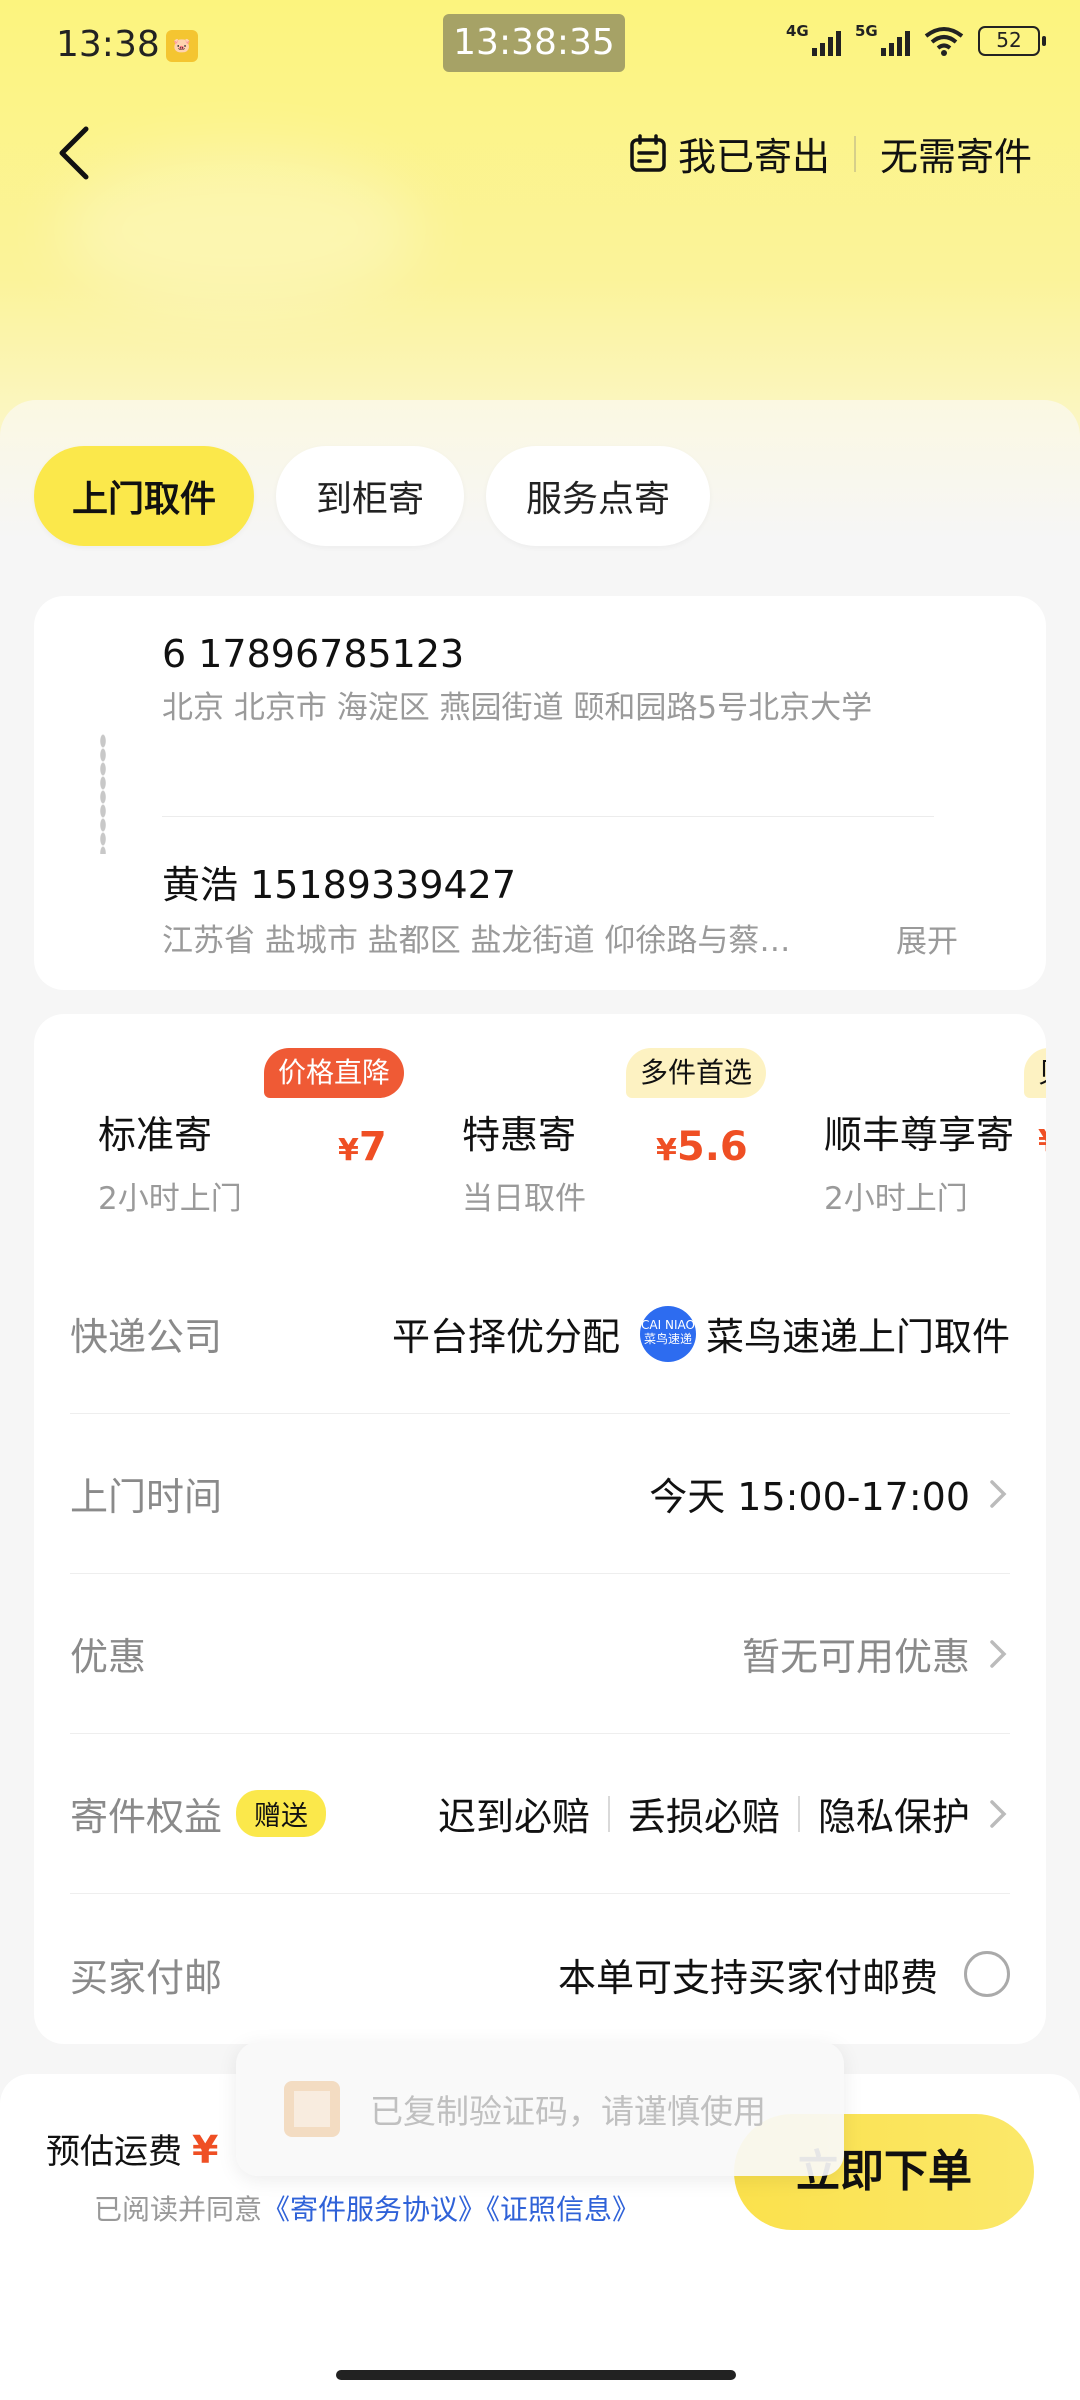 Image resolution: width=1080 pixels, height=2400 pixels. What do you see at coordinates (809, 1497) in the screenshot?
I see `pickup-time-text: 今天 15:00-17:00` at bounding box center [809, 1497].